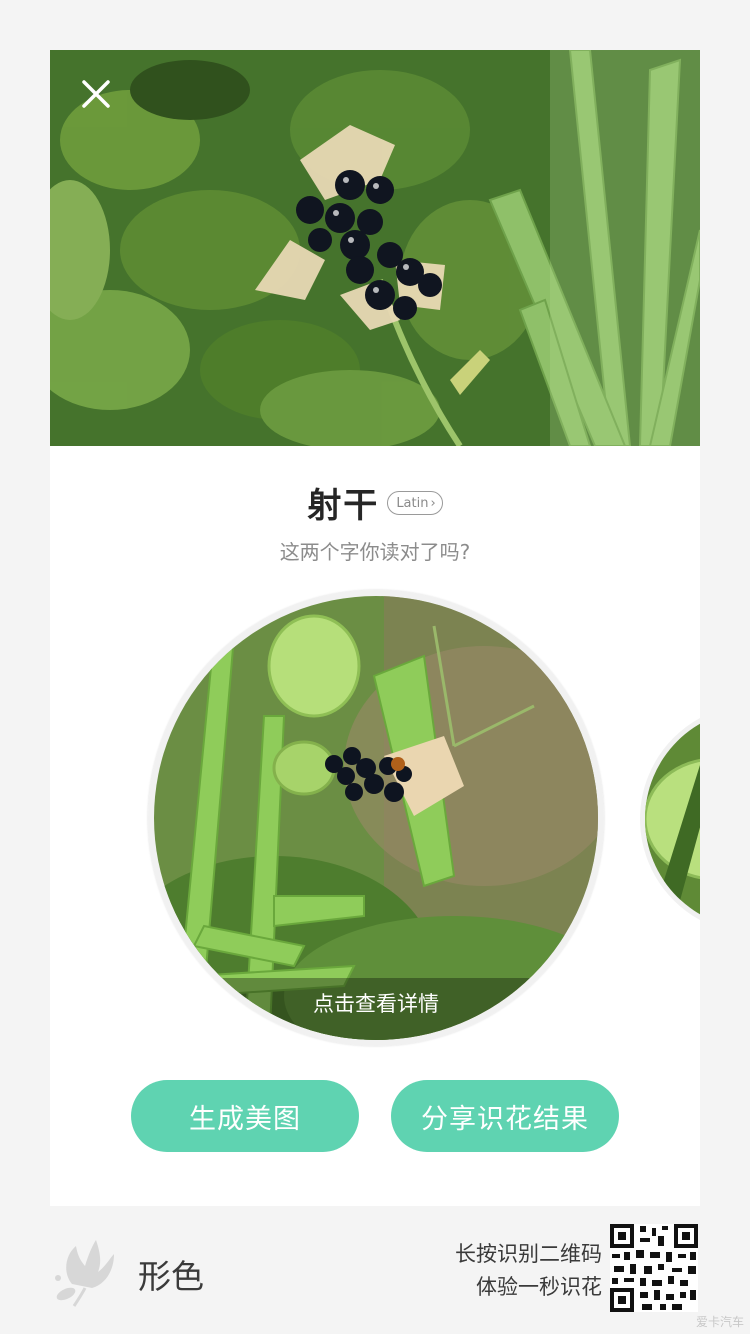 The width and height of the screenshot is (750, 1334). I want to click on next-photo-circle, so click(670, 819).